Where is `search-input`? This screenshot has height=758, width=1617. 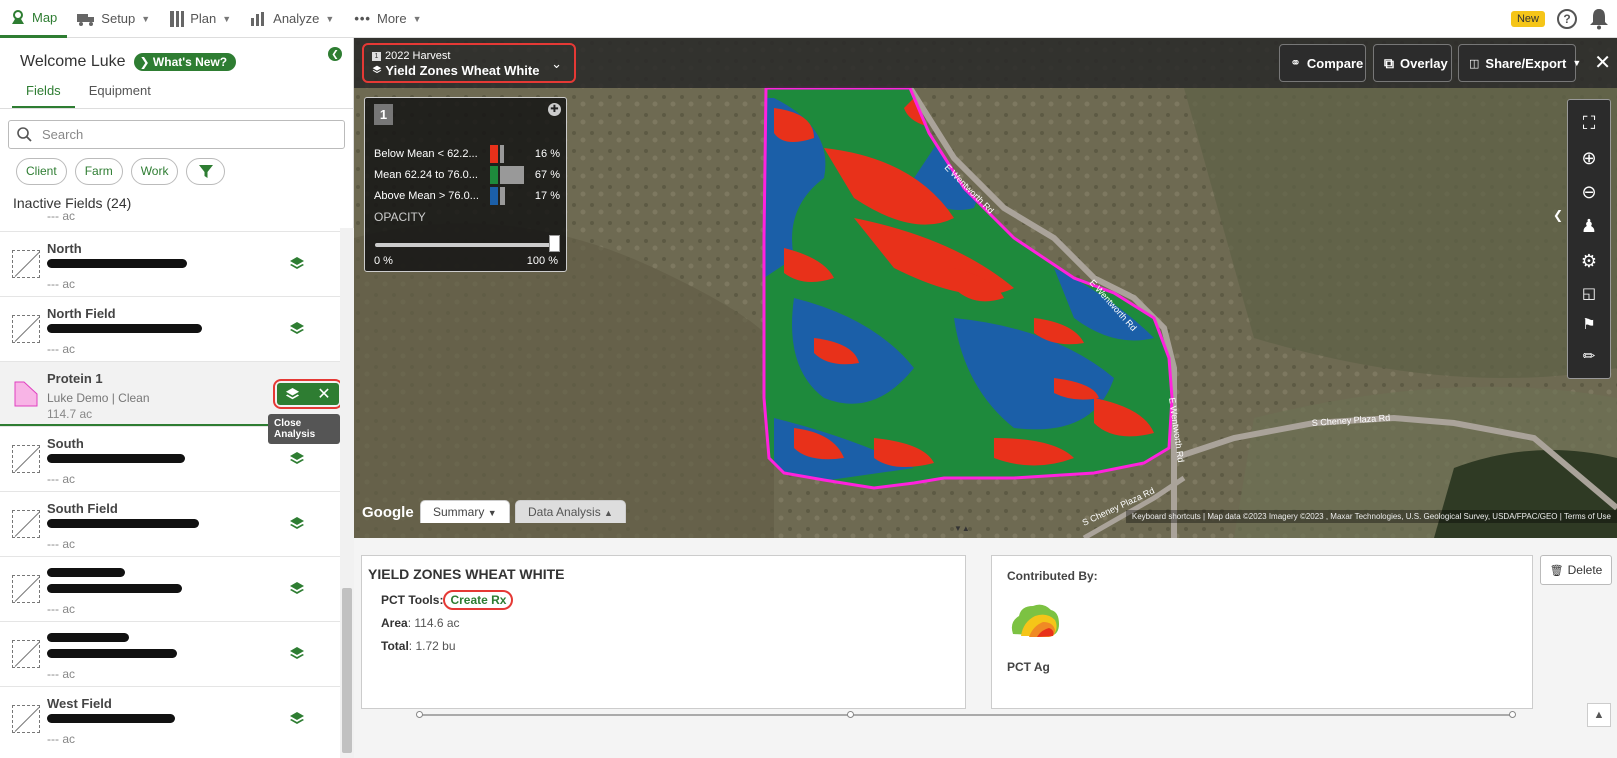
search-input is located at coordinates (182, 134).